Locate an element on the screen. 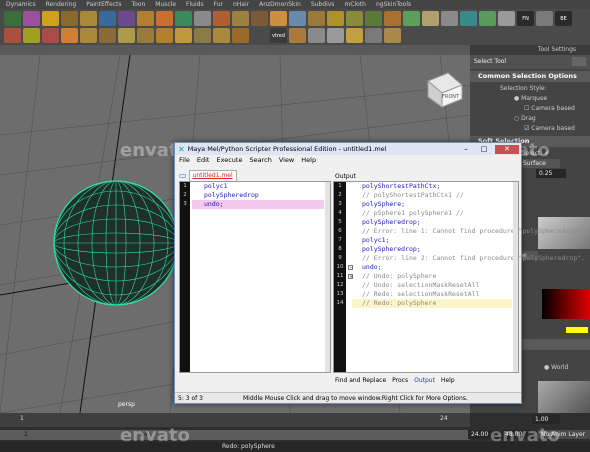 The image size is (590, 452). code-line: polyc1 is located at coordinates (258, 186).